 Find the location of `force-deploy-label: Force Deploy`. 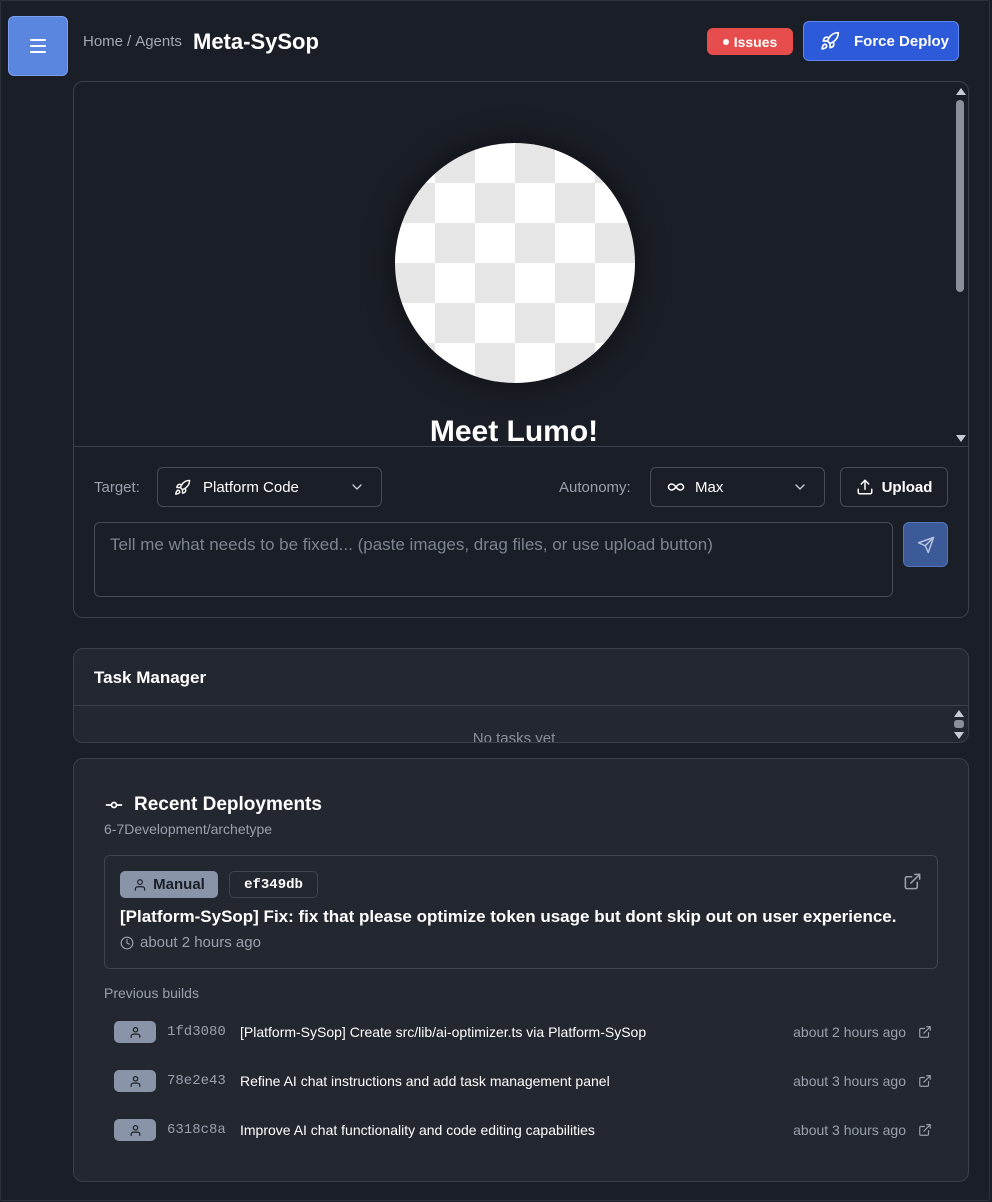

force-deploy-label: Force Deploy is located at coordinates (902, 41).